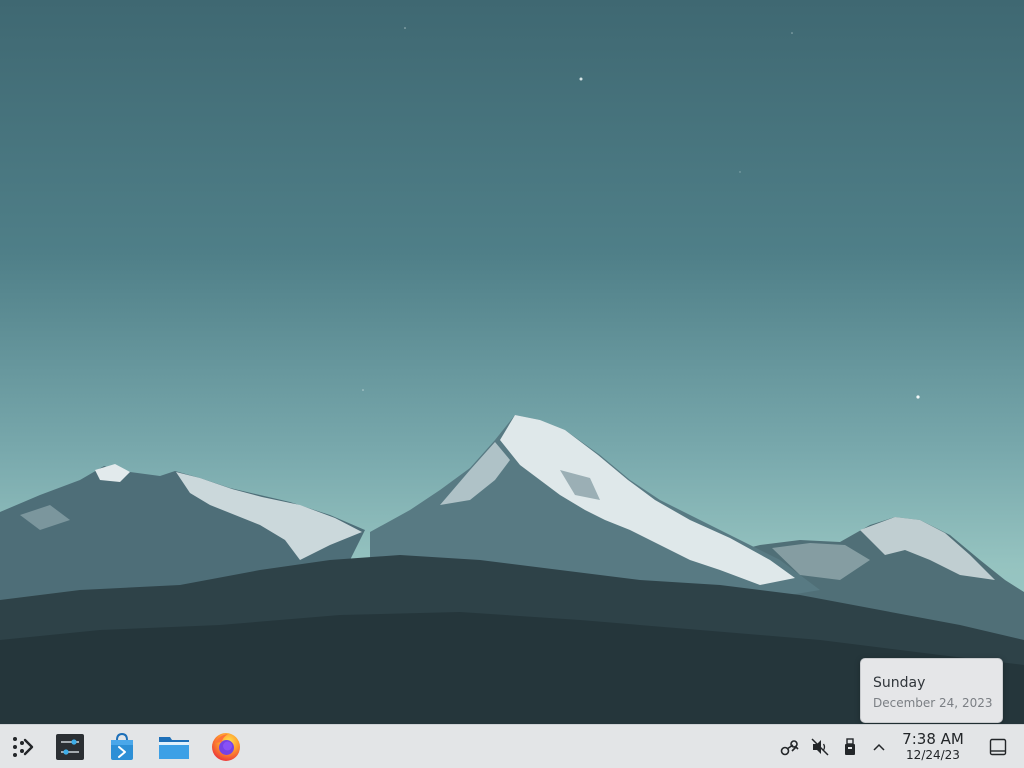 This screenshot has height=768, width=1024. I want to click on clock-tooltip: Sunday December 24, 2023, so click(931, 690).